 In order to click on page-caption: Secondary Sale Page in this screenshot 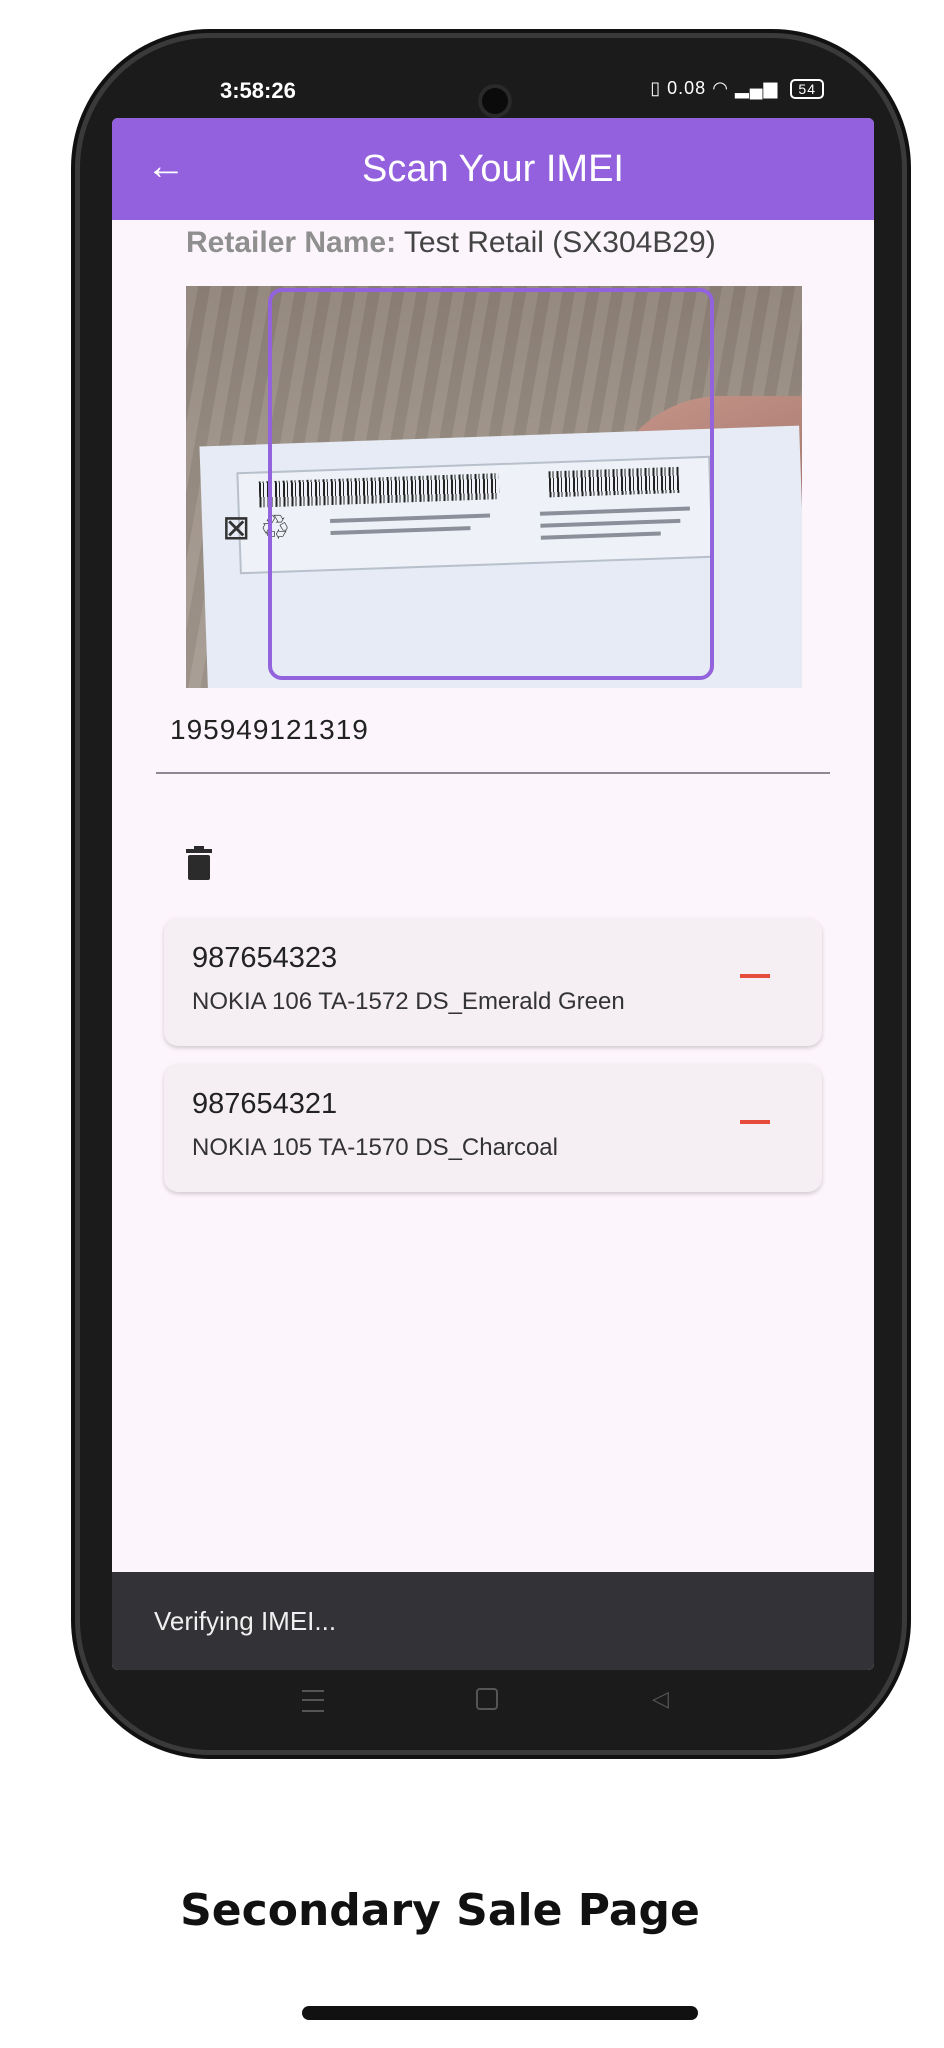, I will do `click(440, 1910)`.